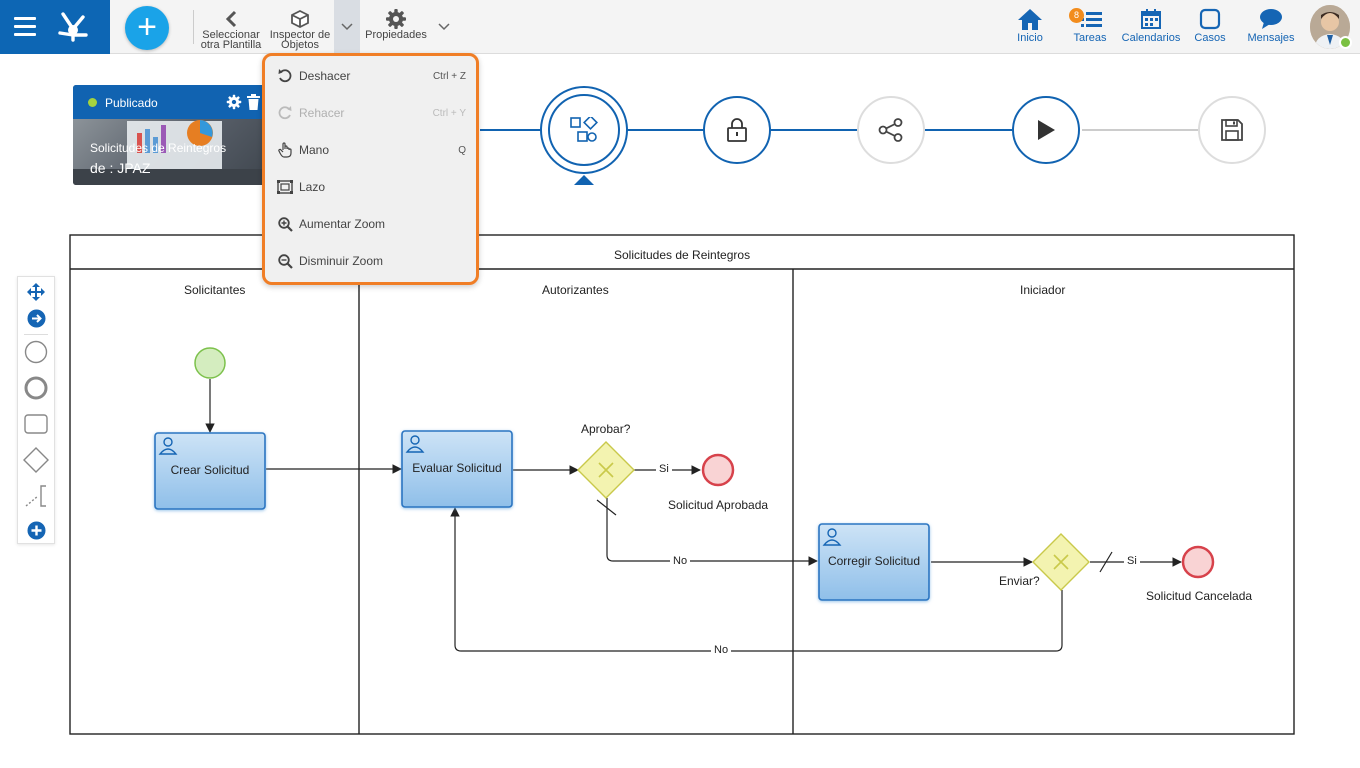 This screenshot has height=768, width=1360. I want to click on gateway-aprobar, so click(606, 470).